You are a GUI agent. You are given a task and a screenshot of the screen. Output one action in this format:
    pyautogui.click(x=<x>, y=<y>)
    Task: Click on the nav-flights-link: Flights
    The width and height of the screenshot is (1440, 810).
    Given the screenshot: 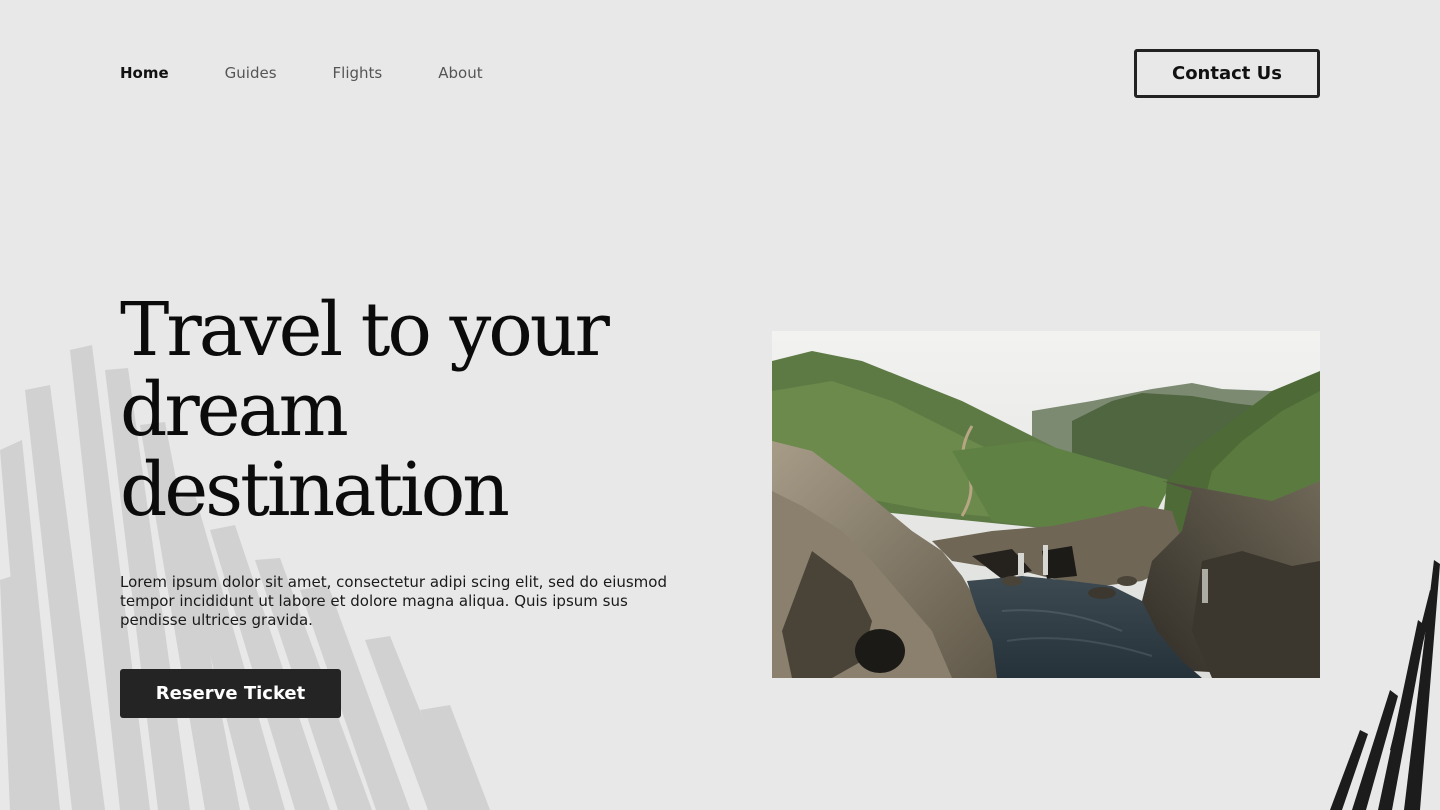 What is the action you would take?
    pyautogui.click(x=358, y=73)
    